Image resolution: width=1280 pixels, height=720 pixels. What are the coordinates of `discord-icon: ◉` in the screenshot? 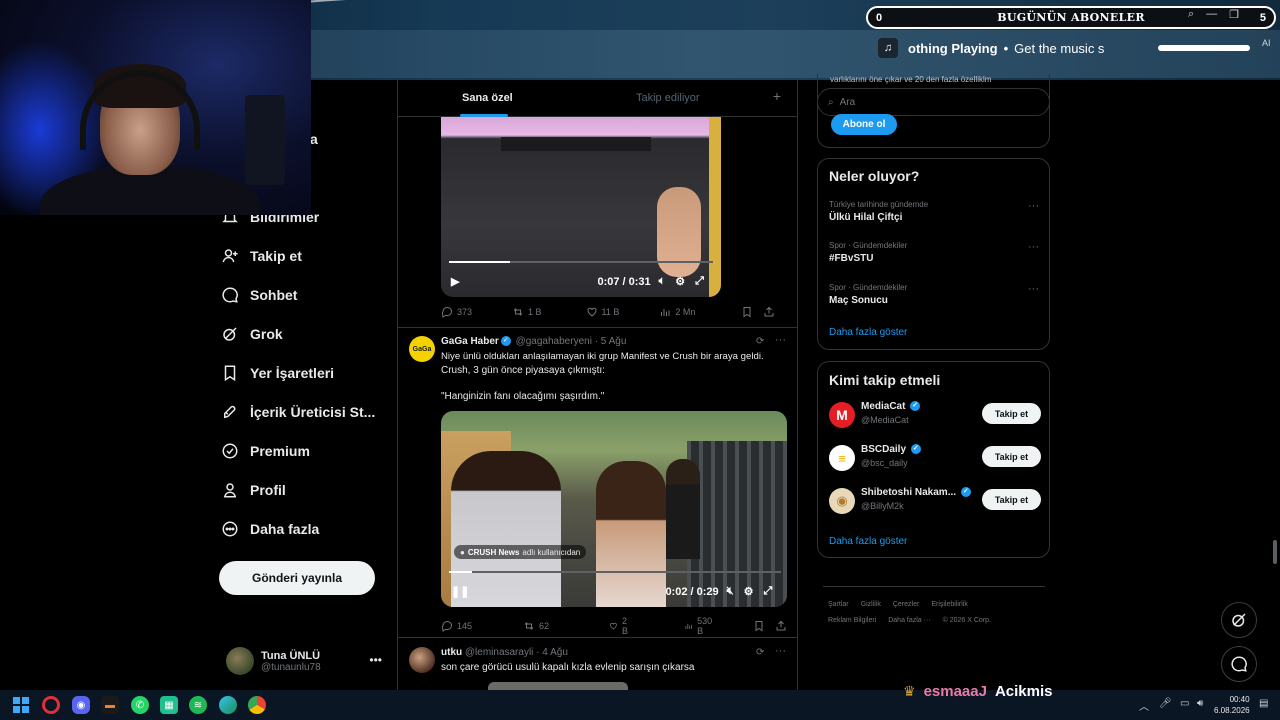 It's located at (81, 705).